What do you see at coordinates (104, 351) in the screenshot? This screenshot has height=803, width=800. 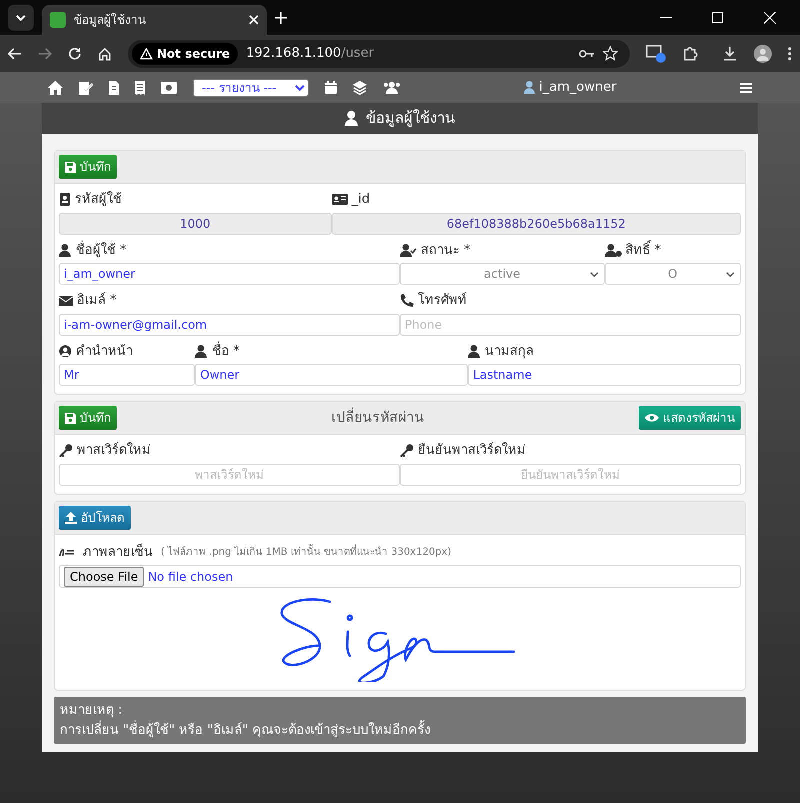 I see `field-label: คำนำหน้า` at bounding box center [104, 351].